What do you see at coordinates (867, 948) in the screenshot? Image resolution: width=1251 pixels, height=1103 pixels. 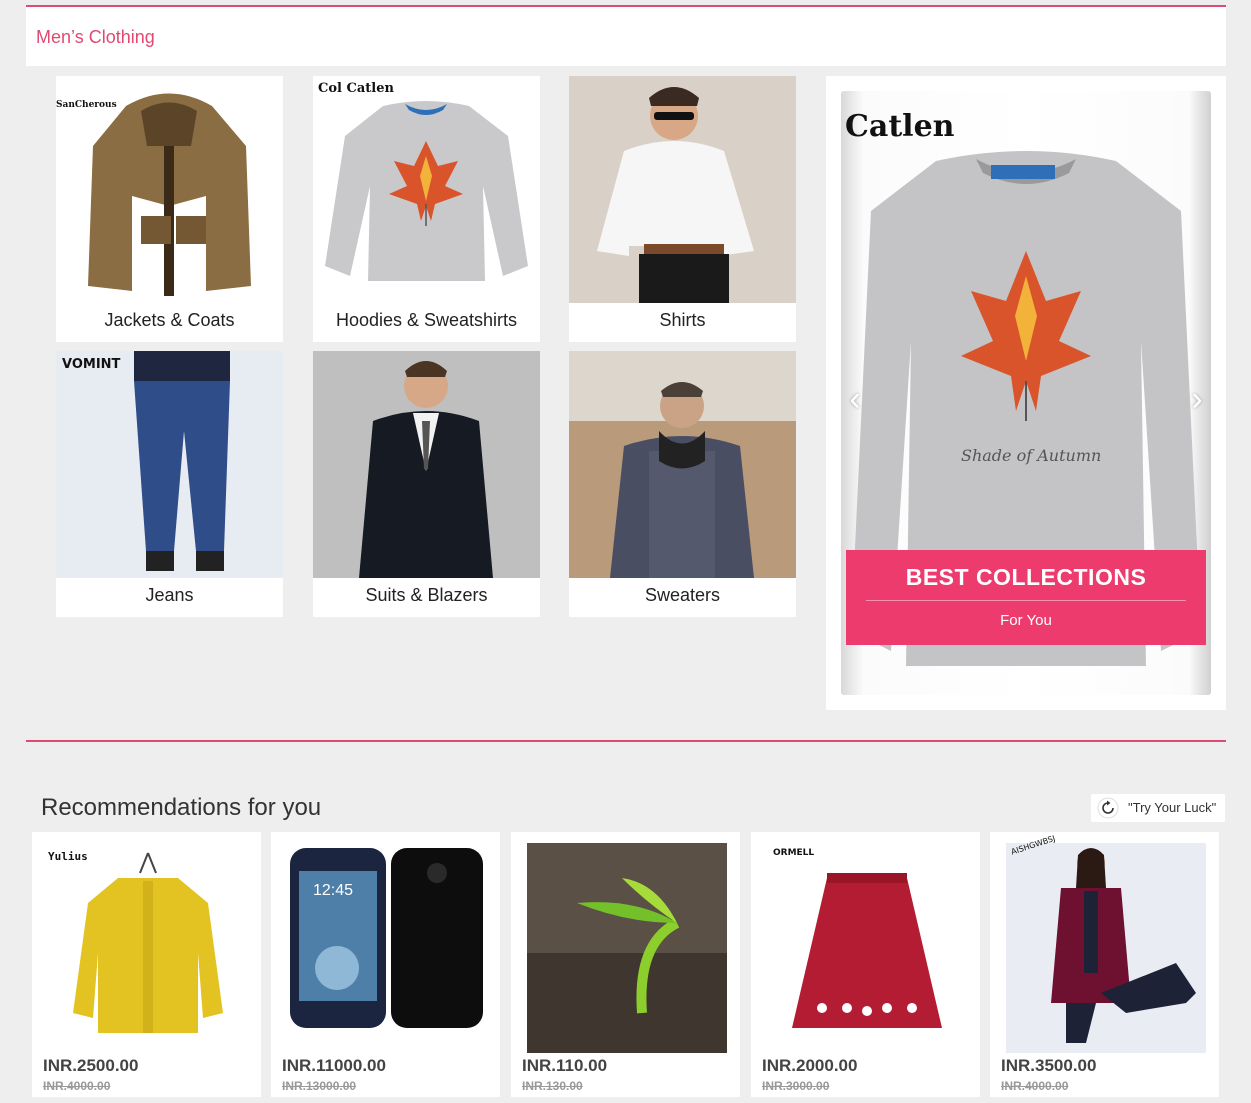 I see `skirt-image` at bounding box center [867, 948].